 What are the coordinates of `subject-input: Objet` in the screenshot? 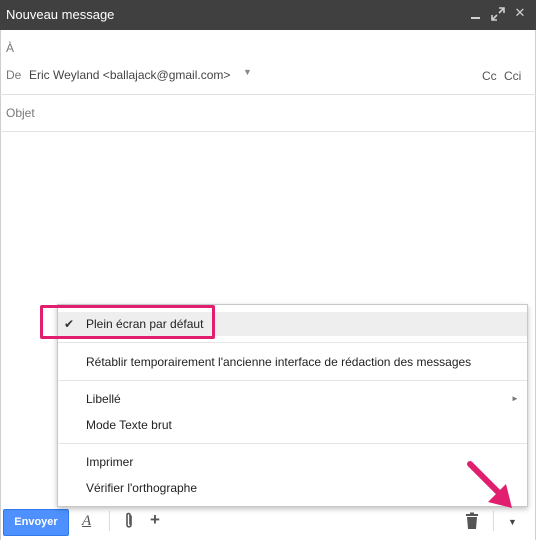 It's located at (20, 113).